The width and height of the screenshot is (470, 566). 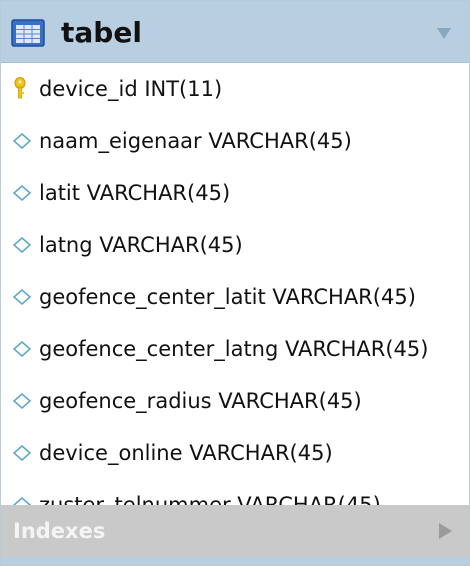 What do you see at coordinates (200, 401) in the screenshot?
I see `column-label: geofence_radius VARCHAR(45)` at bounding box center [200, 401].